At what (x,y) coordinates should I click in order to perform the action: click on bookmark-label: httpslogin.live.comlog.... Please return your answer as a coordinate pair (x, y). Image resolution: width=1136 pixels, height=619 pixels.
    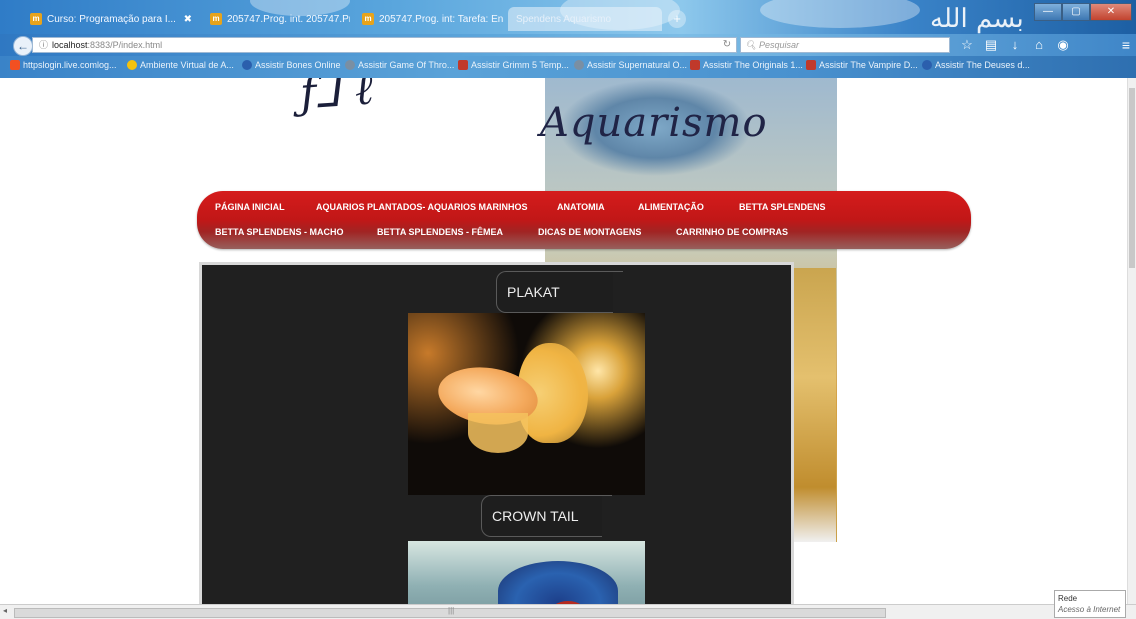
    Looking at the image, I should click on (70, 65).